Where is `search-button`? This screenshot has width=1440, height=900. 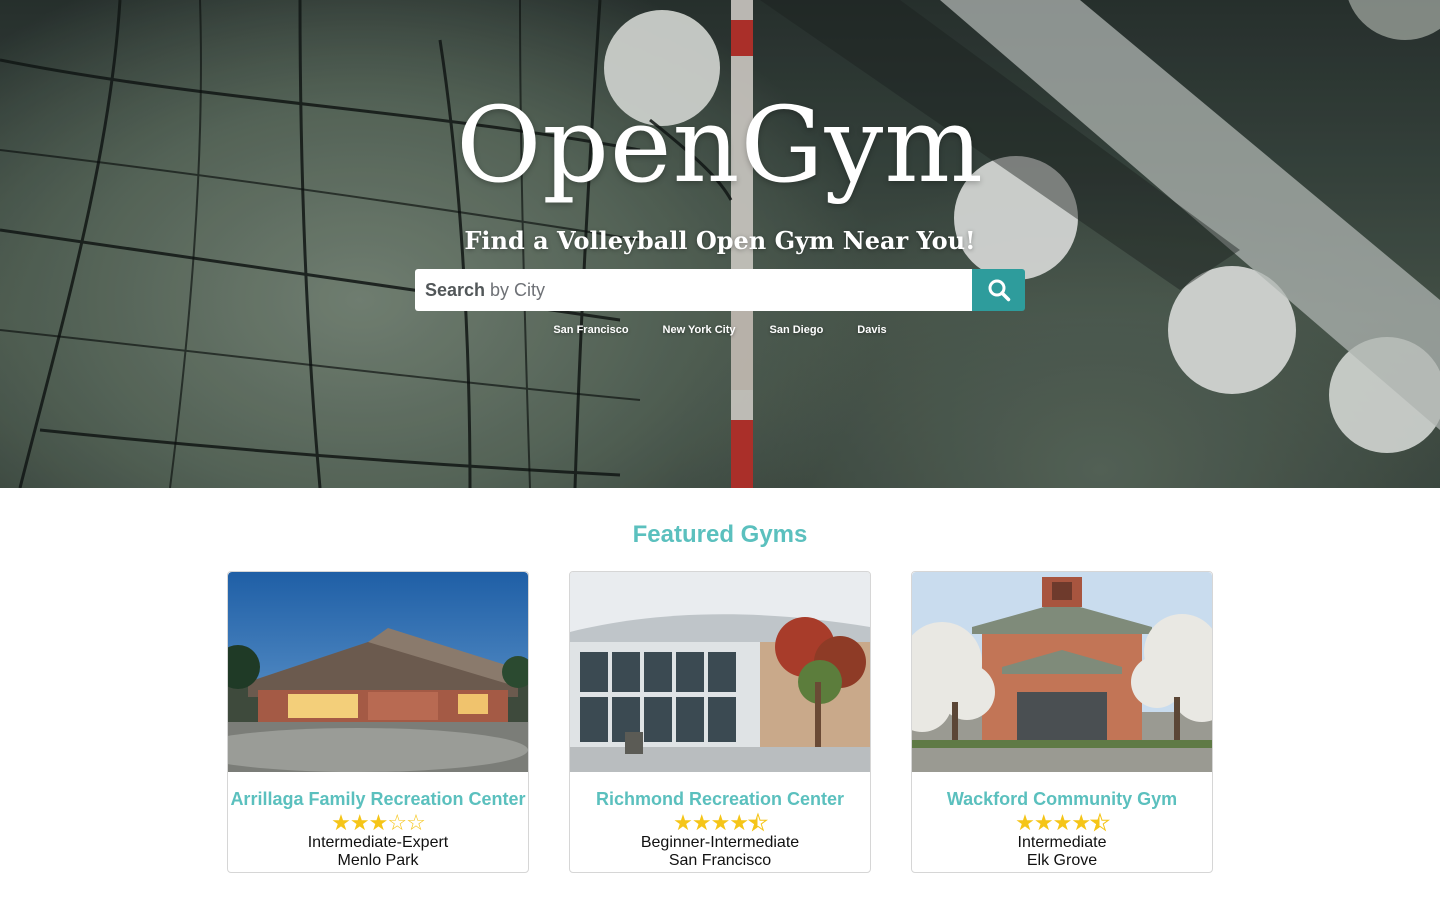 search-button is located at coordinates (998, 290).